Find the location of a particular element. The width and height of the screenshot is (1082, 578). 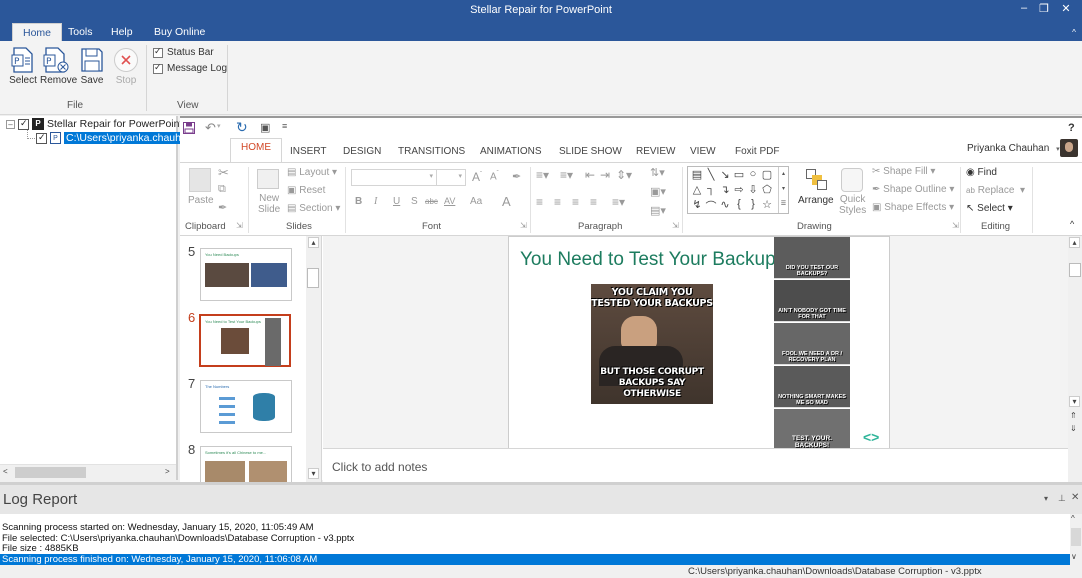

scroll-down-icon: ∨ is located at coordinates (1074, 556).